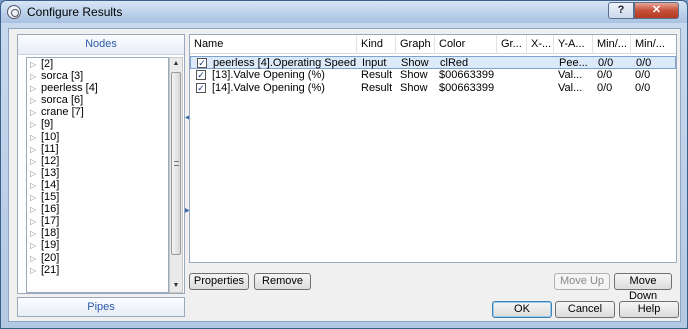 This screenshot has width=688, height=329. I want to click on cell-name: peerless [4].Operating Speed, so click(285, 63).